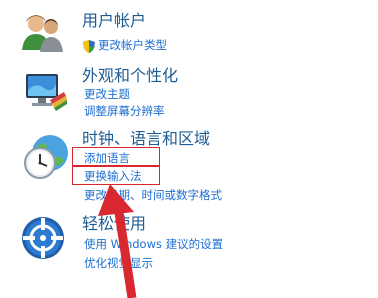  Describe the element at coordinates (114, 224) in the screenshot. I see `ease-of-access-title: 轻松使用` at that location.